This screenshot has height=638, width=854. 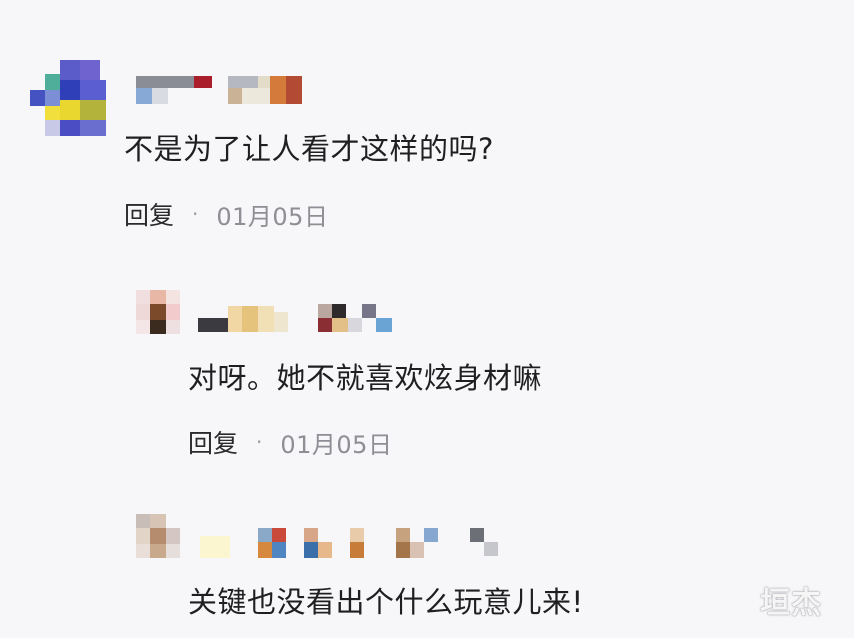 I want to click on watermark: 垣杰, so click(x=791, y=603).